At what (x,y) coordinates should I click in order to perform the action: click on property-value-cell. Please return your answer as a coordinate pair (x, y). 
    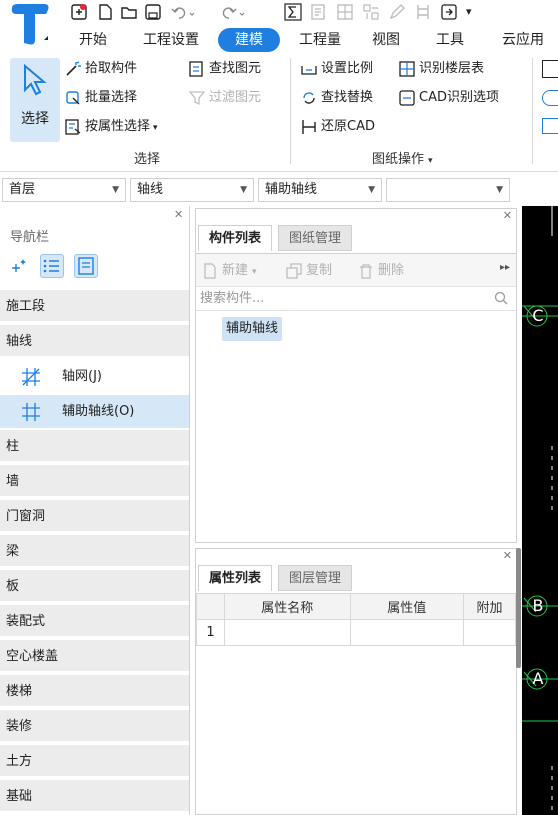
    Looking at the image, I should click on (407, 632).